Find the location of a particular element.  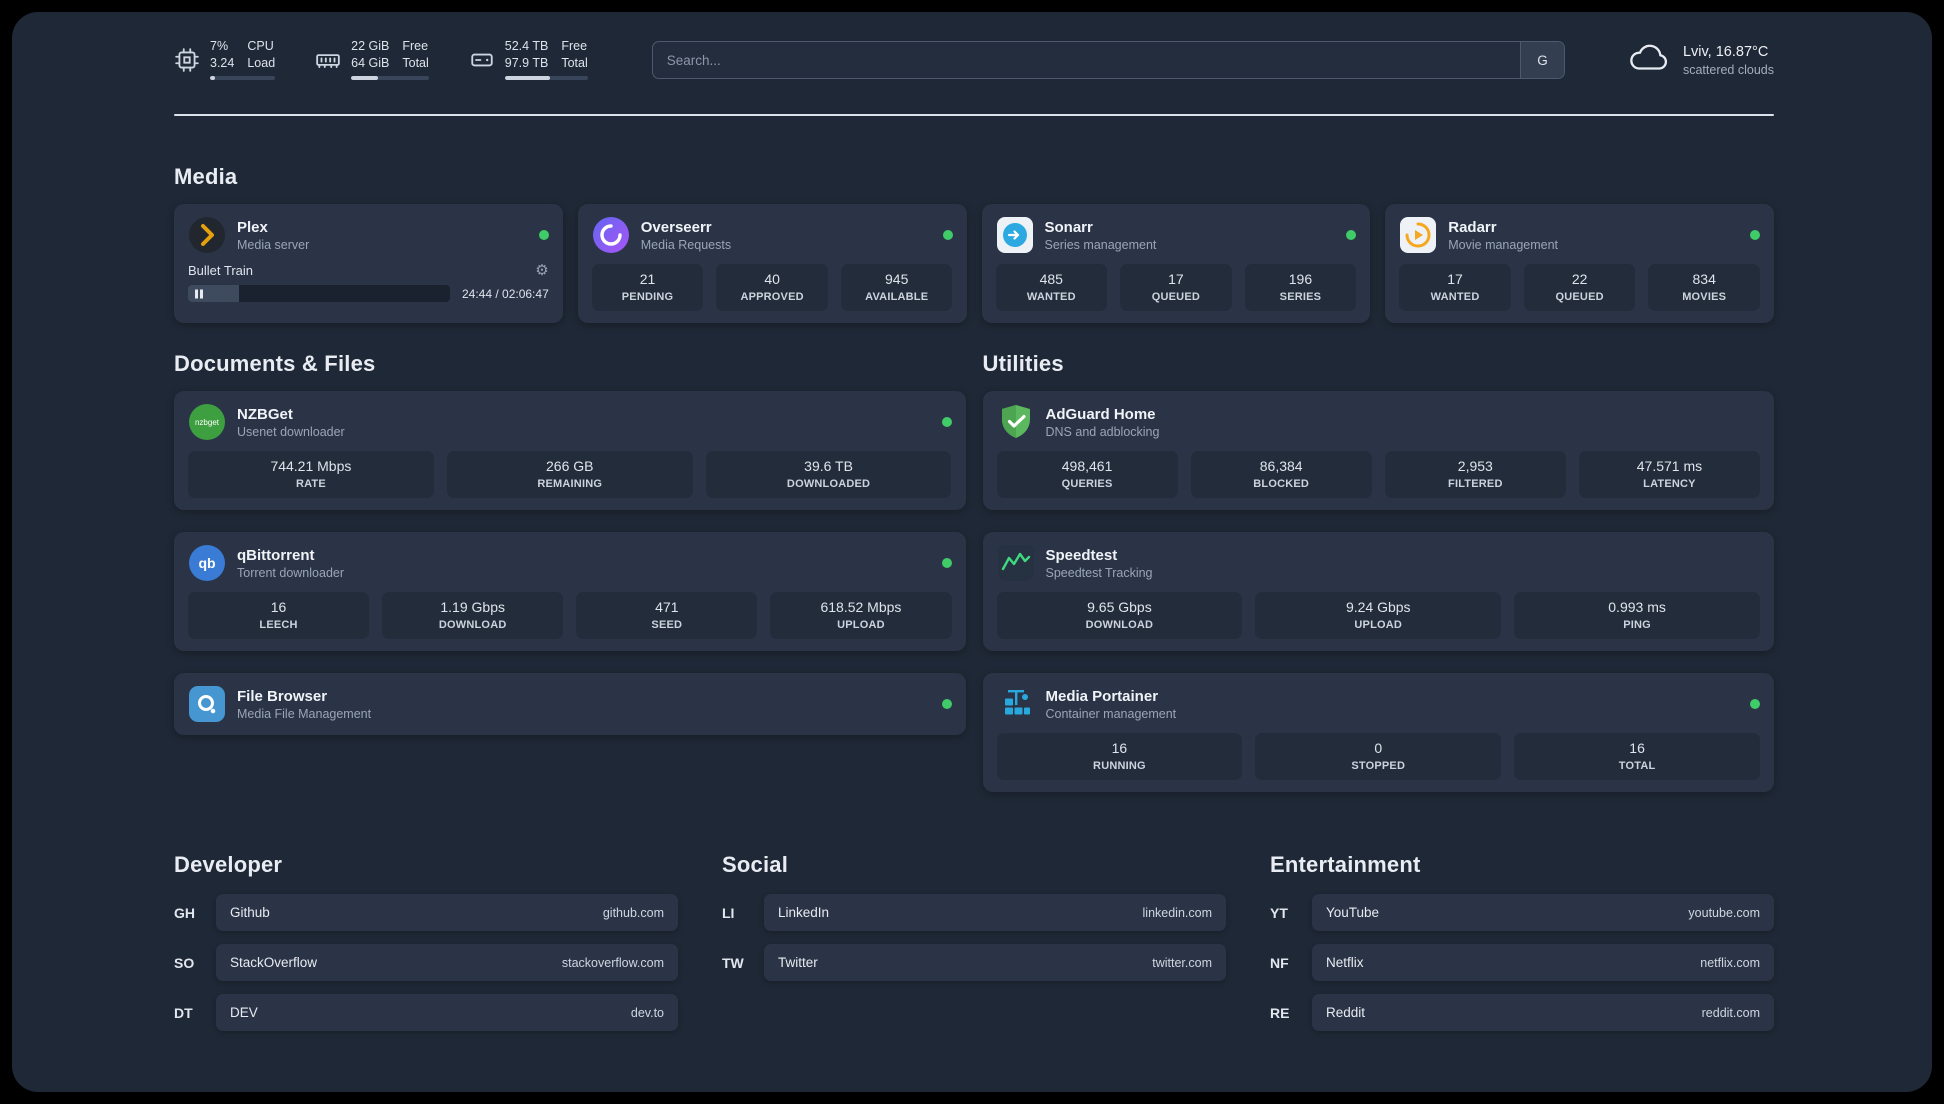

stat-value: 16 is located at coordinates (1637, 748).